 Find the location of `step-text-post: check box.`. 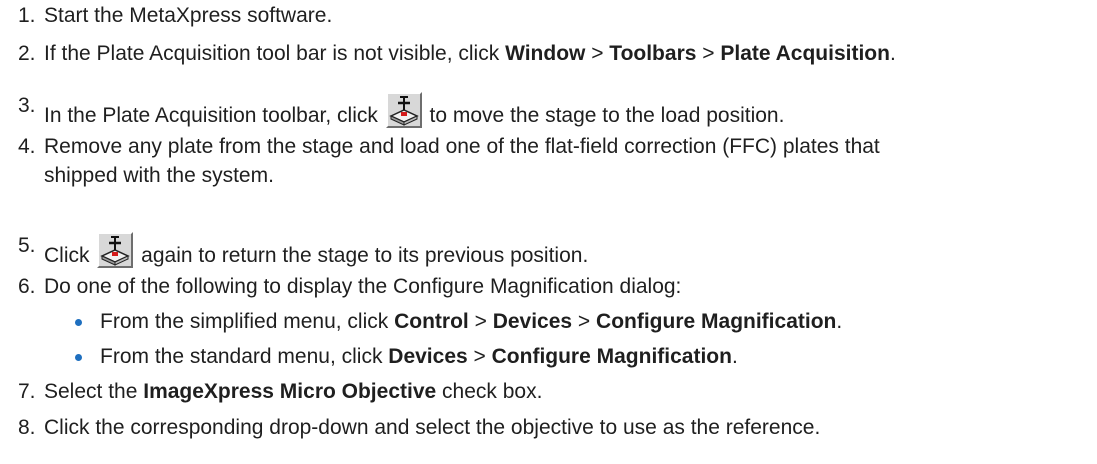

step-text-post: check box. is located at coordinates (489, 391).